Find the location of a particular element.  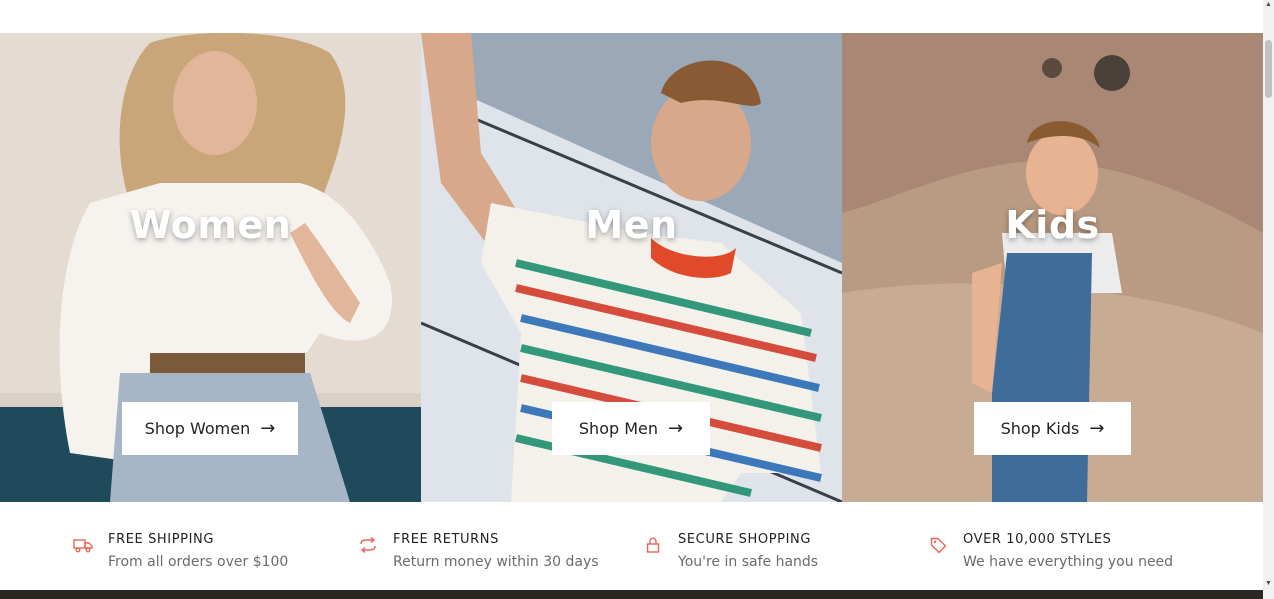

shop-men-button: Shop Men → is located at coordinates (631, 428).